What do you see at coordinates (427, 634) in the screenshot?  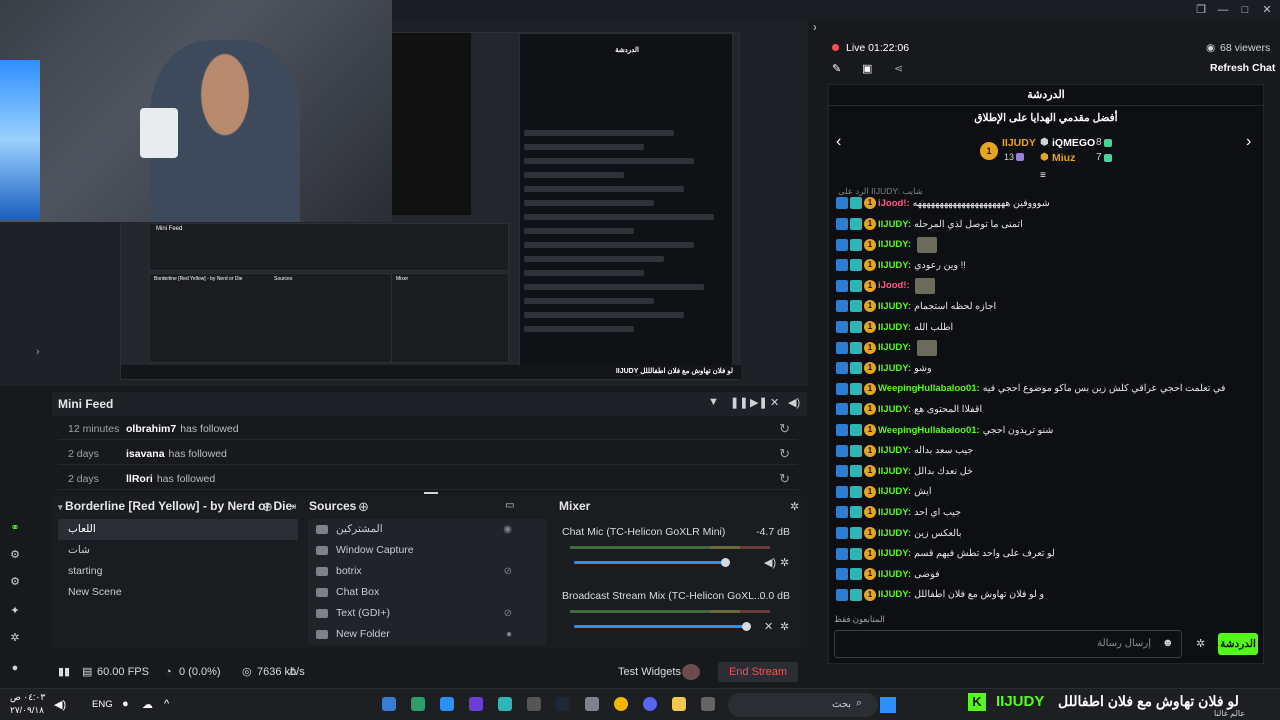 I see `source-item: New Folder ●` at bounding box center [427, 634].